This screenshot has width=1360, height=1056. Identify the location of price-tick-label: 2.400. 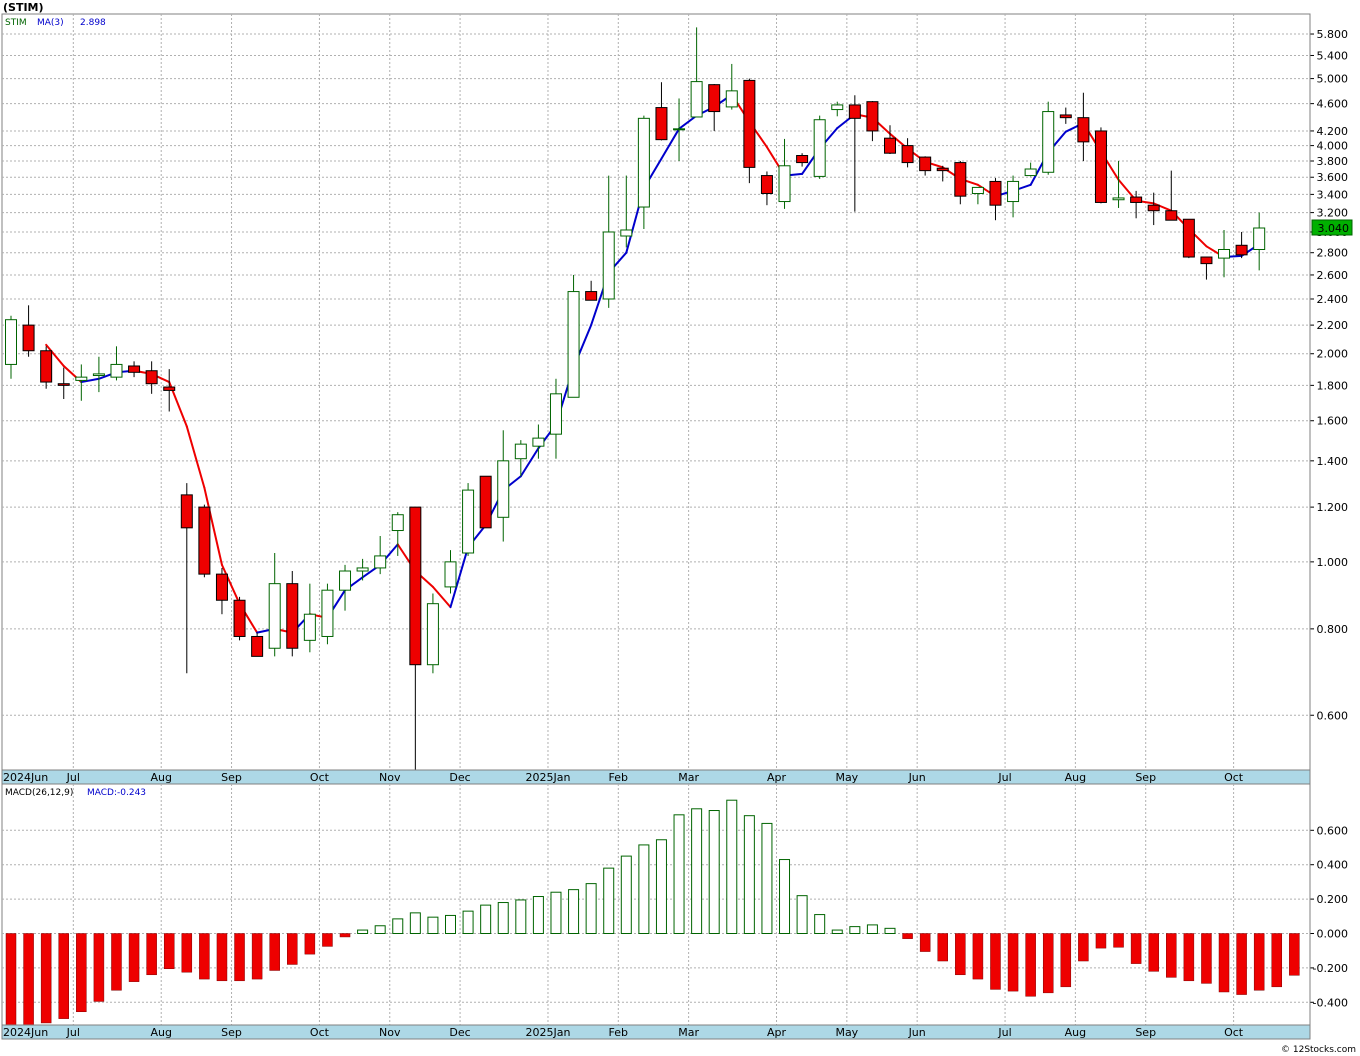
(1333, 299).